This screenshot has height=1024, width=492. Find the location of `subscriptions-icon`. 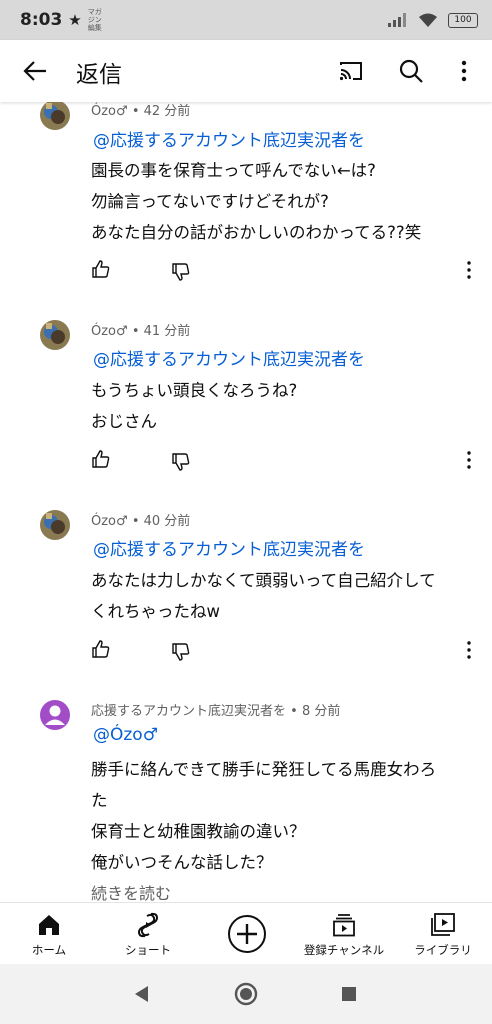

subscriptions-icon is located at coordinates (344, 925).